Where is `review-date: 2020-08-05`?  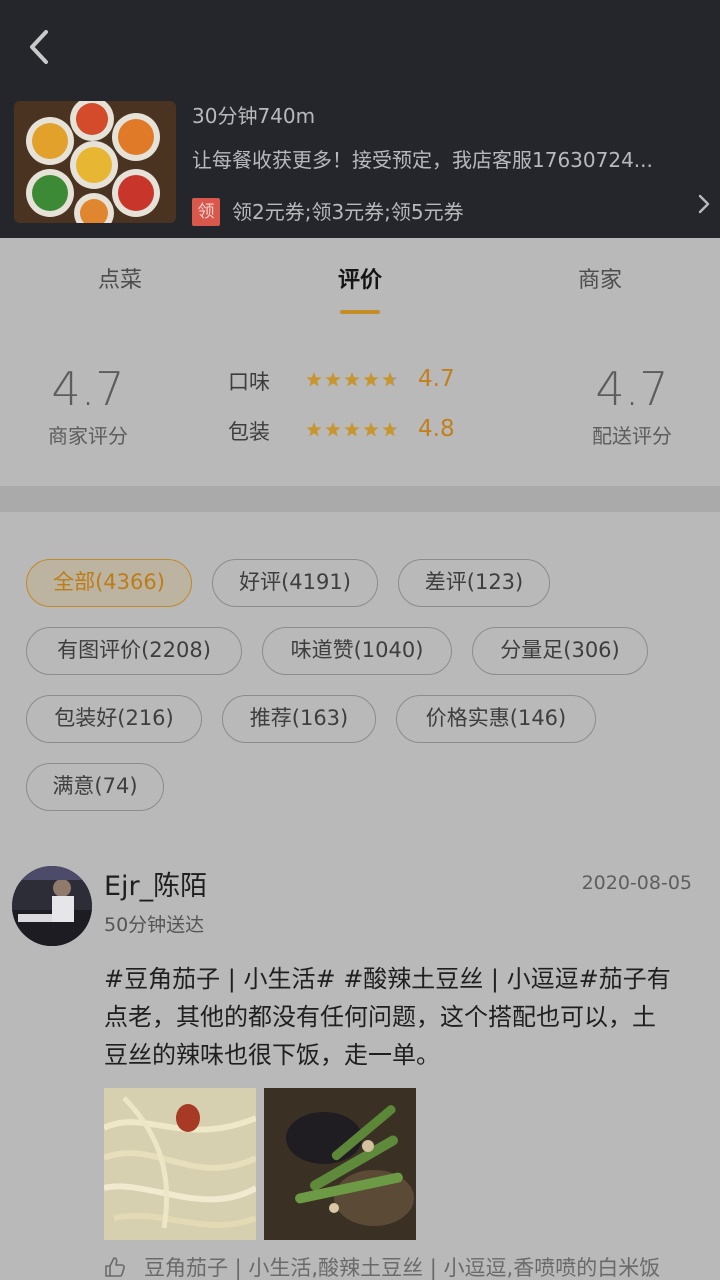 review-date: 2020-08-05 is located at coordinates (636, 883).